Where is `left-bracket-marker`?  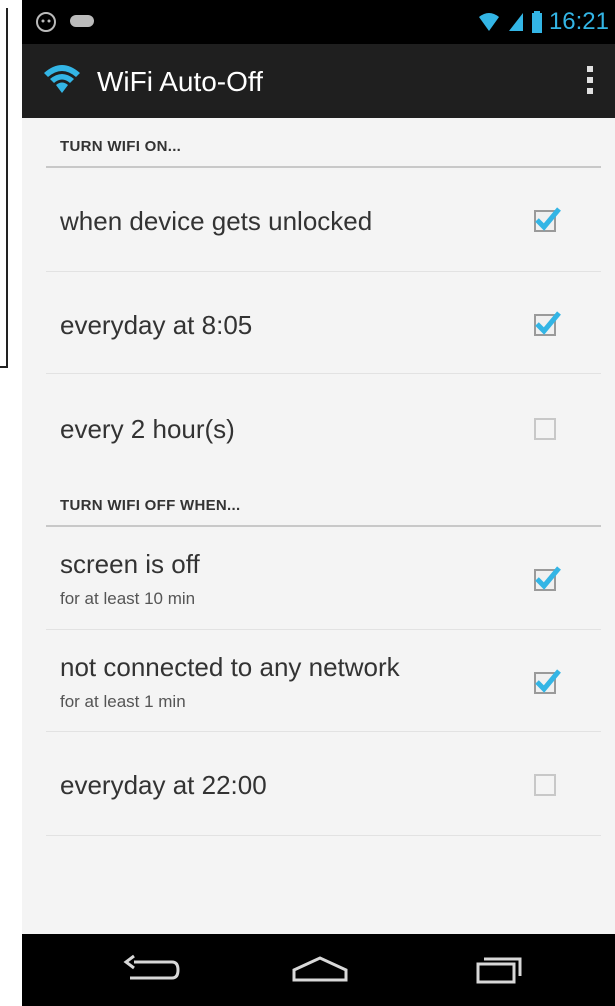 left-bracket-marker is located at coordinates (4, 188).